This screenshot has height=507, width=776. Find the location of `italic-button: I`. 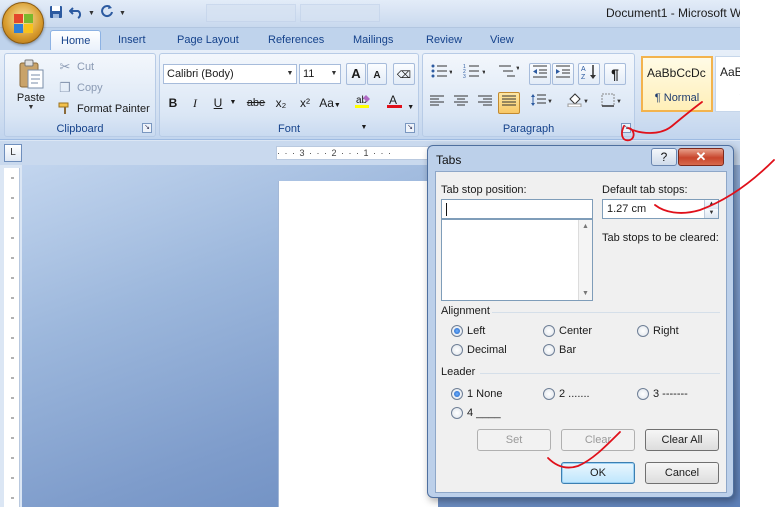

italic-button: I is located at coordinates (195, 103).